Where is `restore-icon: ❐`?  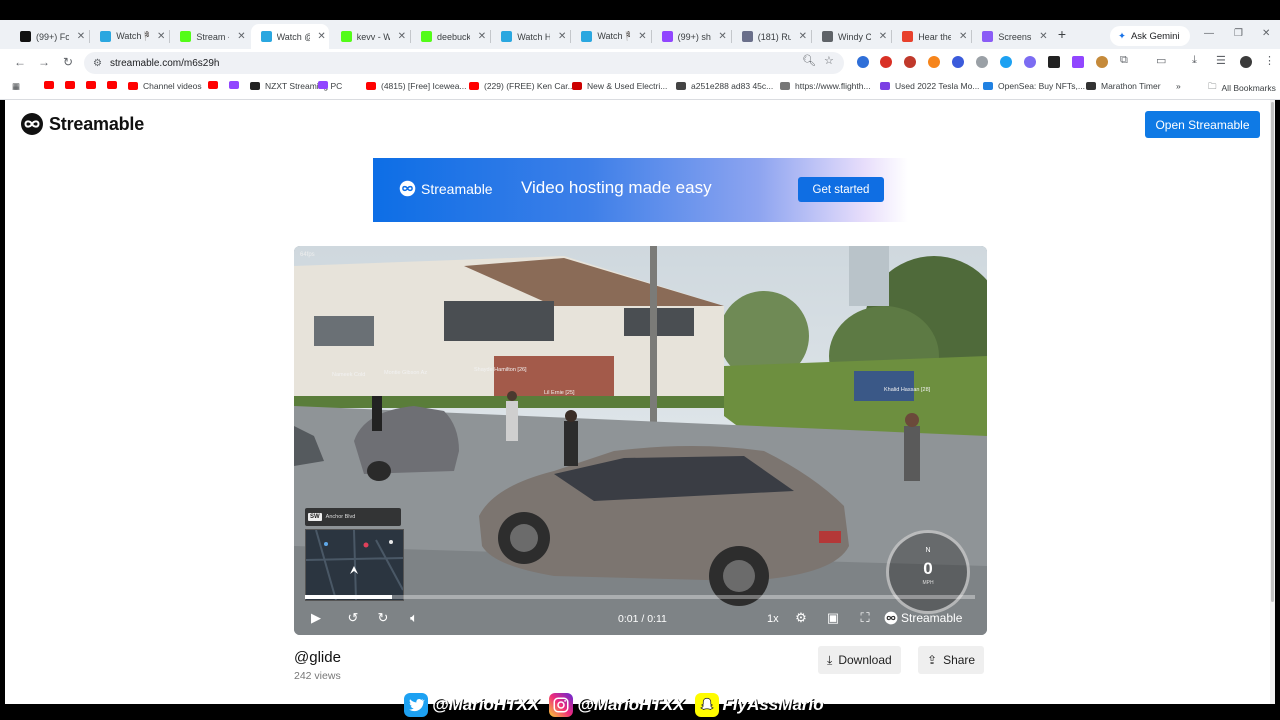 restore-icon: ❐ is located at coordinates (1238, 33).